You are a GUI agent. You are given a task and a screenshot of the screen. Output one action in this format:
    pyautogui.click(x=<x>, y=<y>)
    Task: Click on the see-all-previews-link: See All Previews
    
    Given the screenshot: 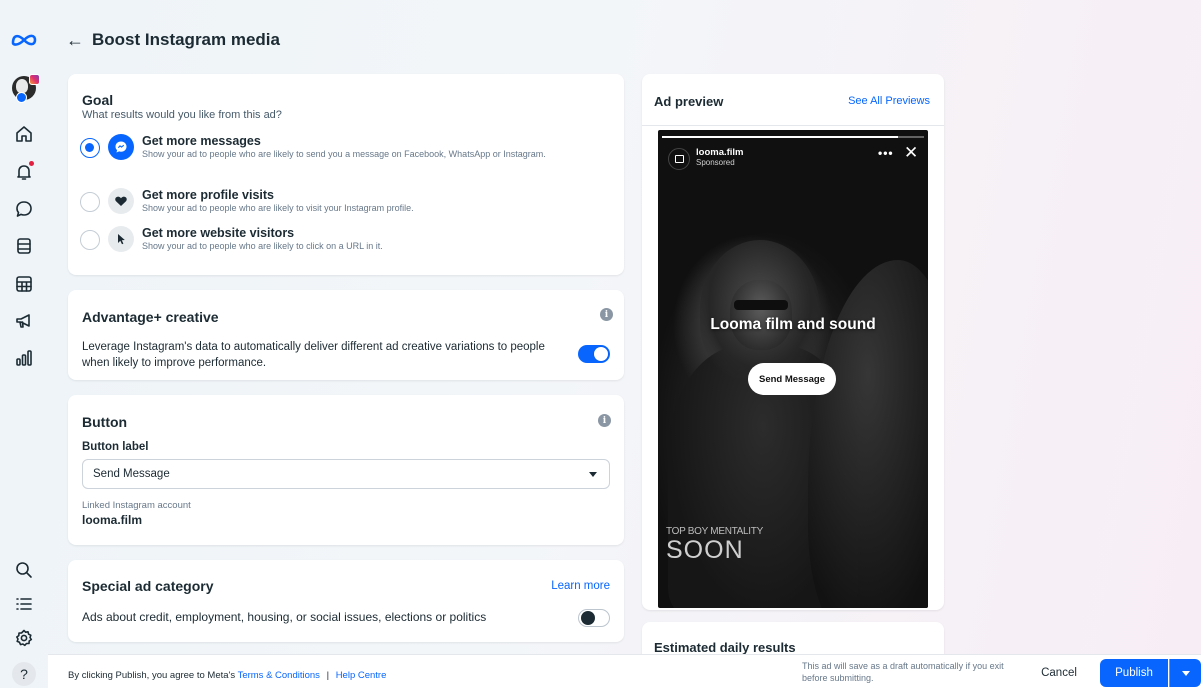 What is the action you would take?
    pyautogui.click(x=889, y=101)
    